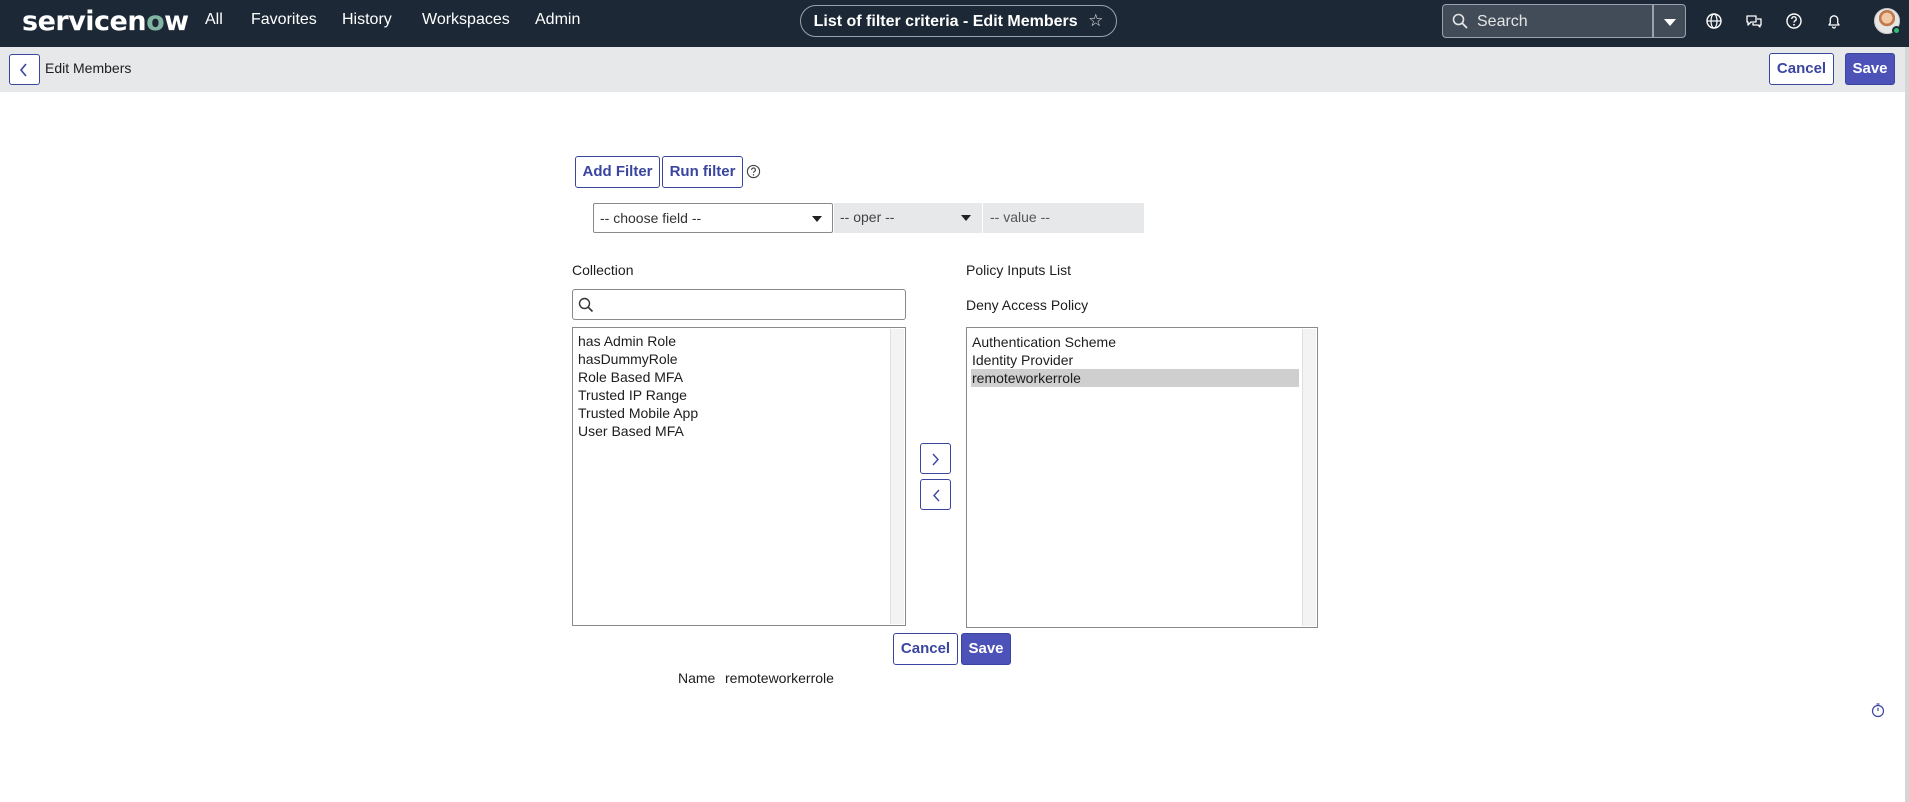 The height and width of the screenshot is (802, 1909). What do you see at coordinates (908, 218) in the screenshot?
I see `operator-select: -- oper --` at bounding box center [908, 218].